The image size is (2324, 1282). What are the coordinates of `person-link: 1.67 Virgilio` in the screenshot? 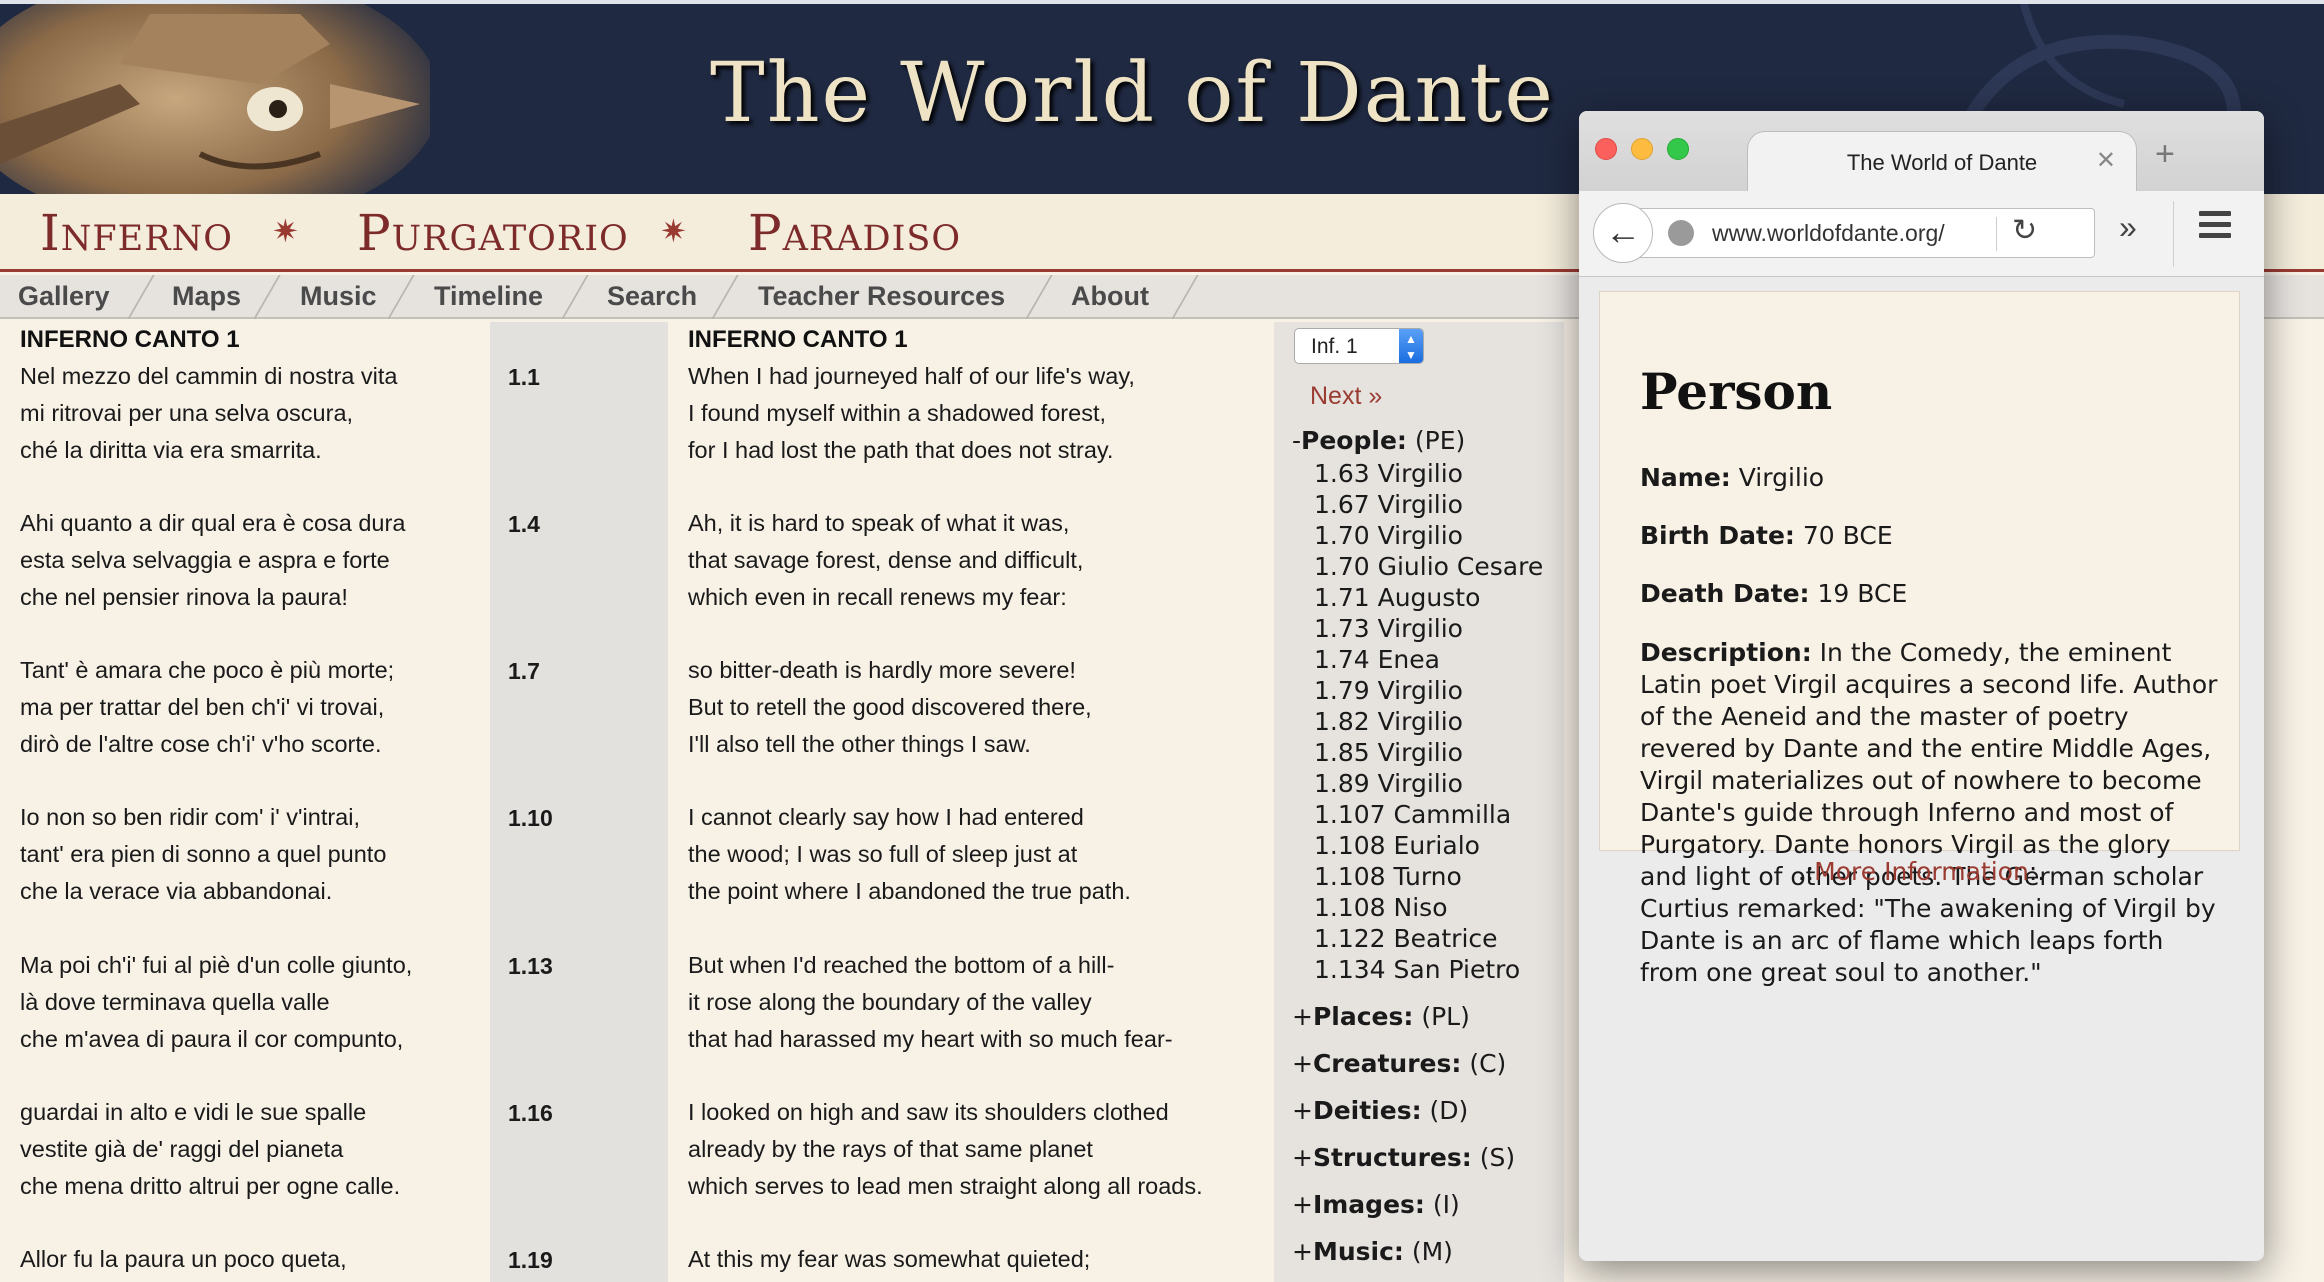 It's located at (1428, 504).